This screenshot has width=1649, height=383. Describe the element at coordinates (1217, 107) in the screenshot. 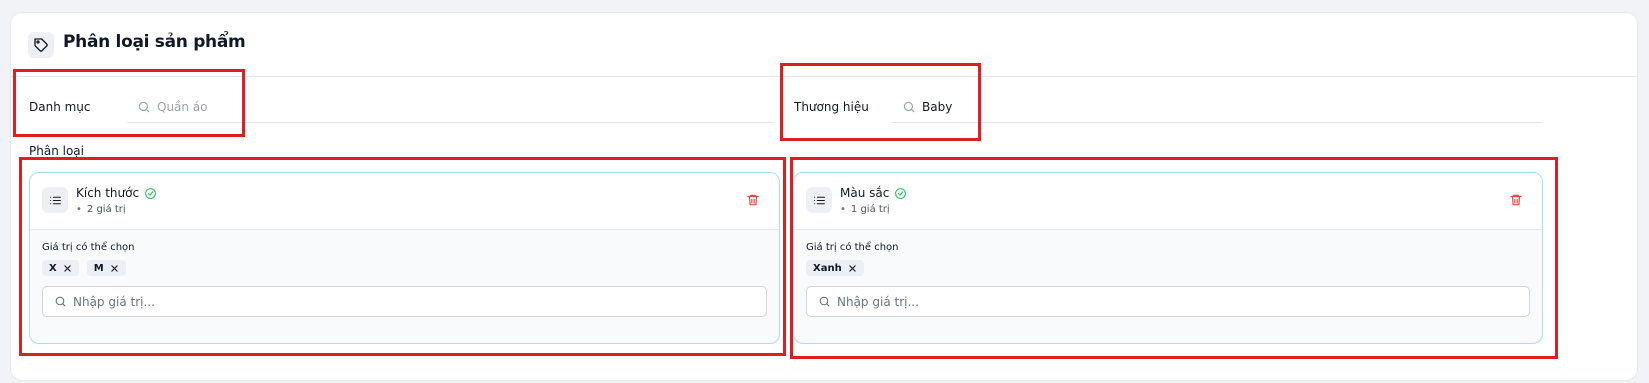

I see `brand-search-input: Baby` at that location.